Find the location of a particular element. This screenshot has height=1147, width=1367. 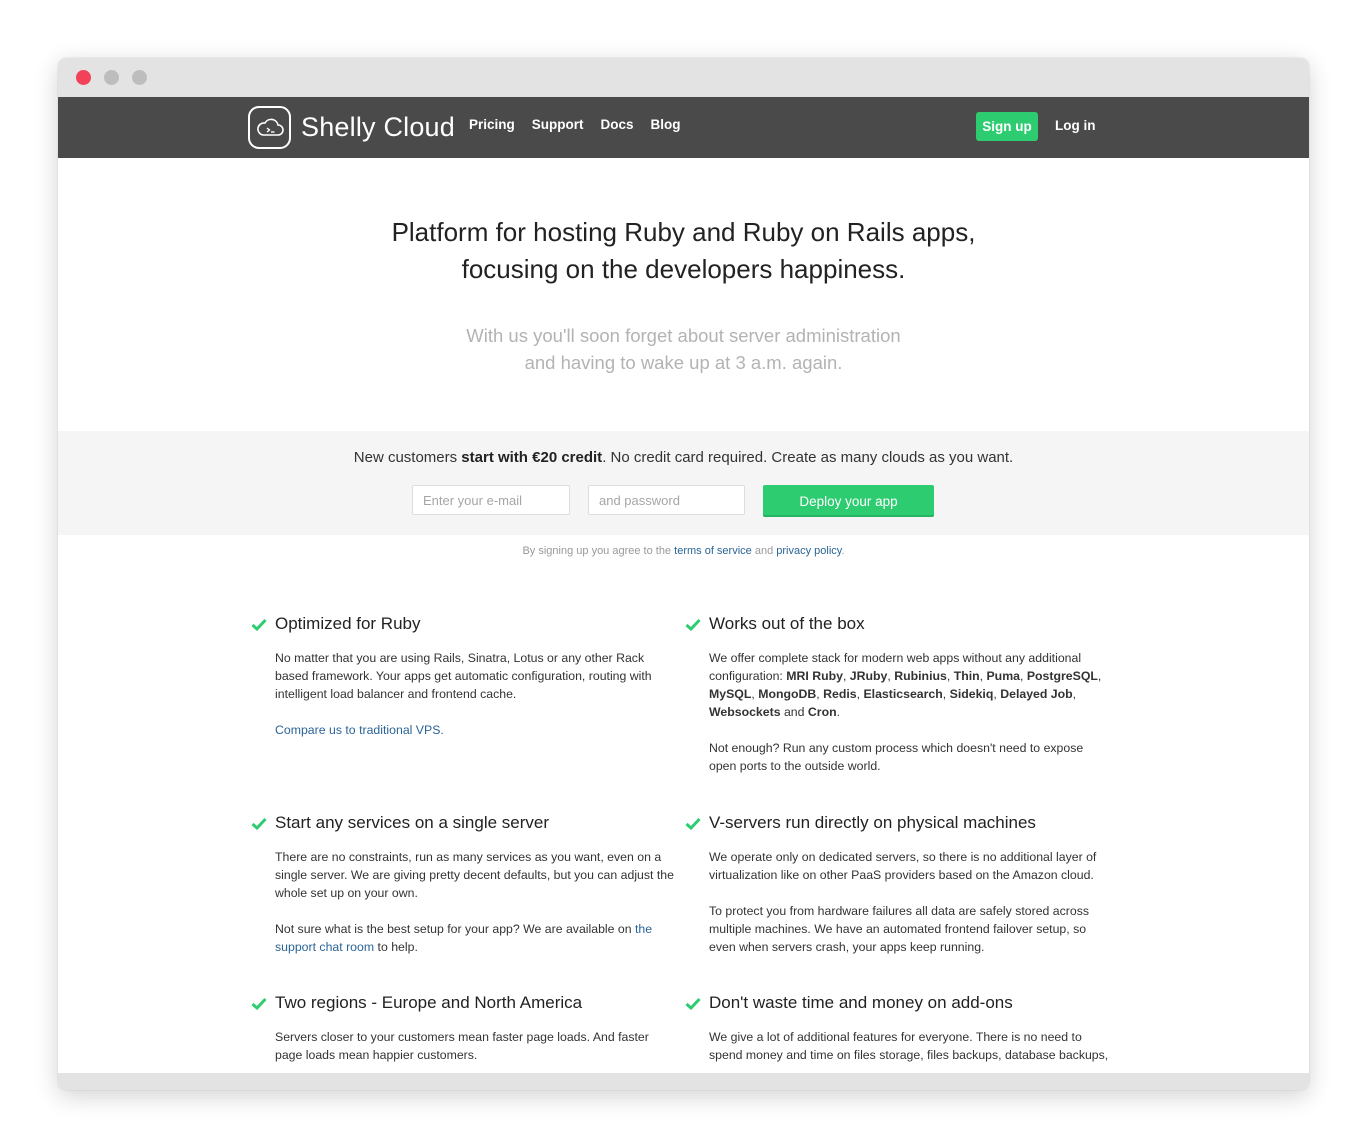

period: . is located at coordinates (838, 712).